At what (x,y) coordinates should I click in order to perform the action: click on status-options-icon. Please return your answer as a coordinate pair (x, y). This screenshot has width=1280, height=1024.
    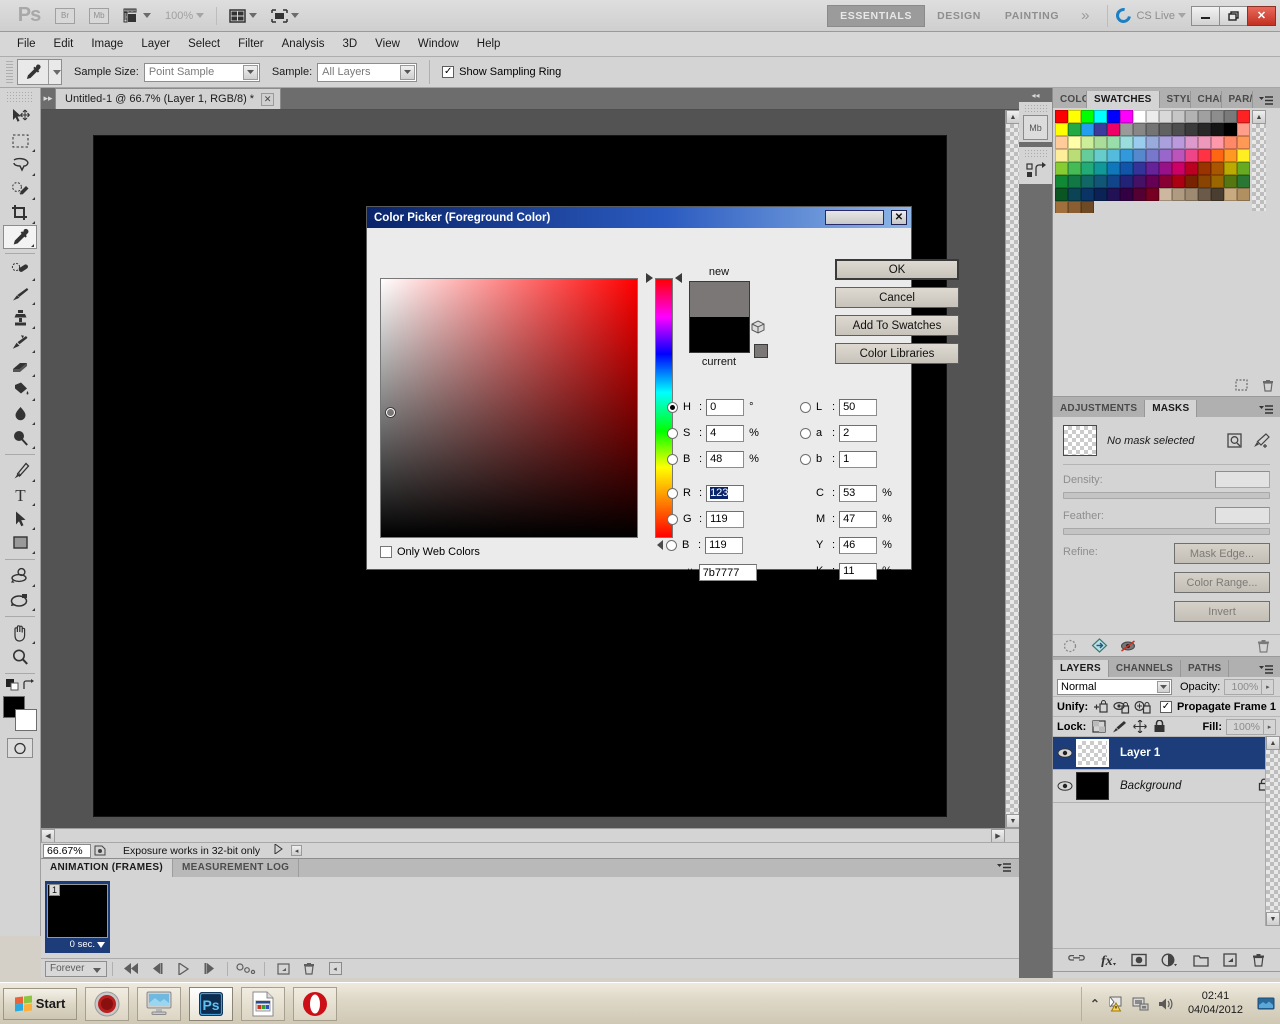
    Looking at the image, I should click on (100, 851).